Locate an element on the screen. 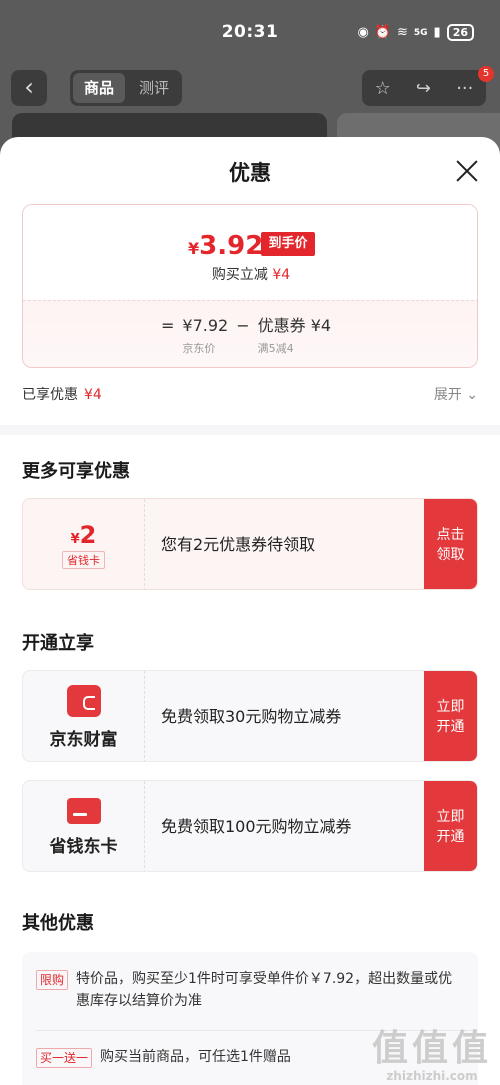 The image size is (500, 1085). instant-discount-label: 购买立减 is located at coordinates (239, 275).